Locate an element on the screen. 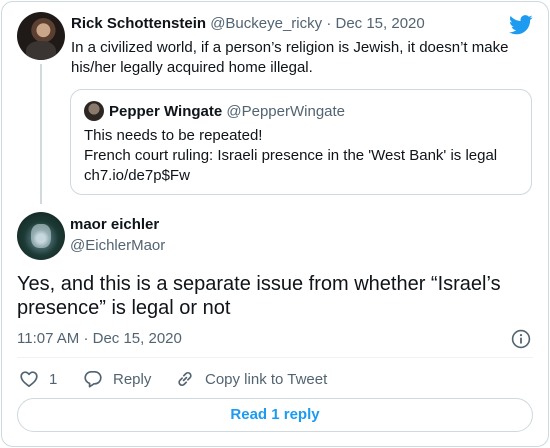 The height and width of the screenshot is (448, 550). tweet-time: 11:07 AM is located at coordinates (48, 338).